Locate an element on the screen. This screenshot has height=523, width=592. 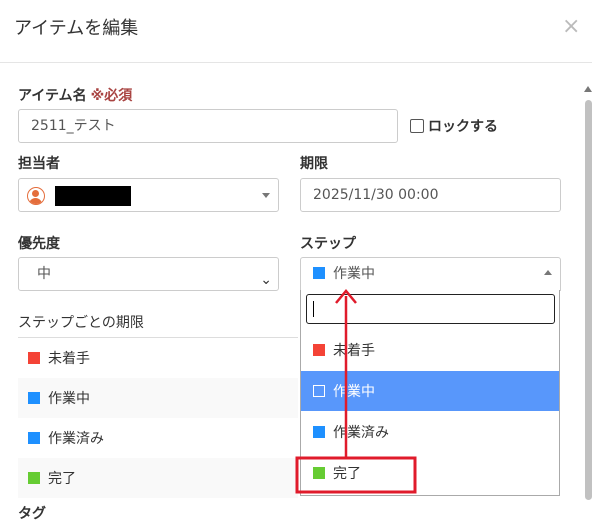
scrollbar-thumb is located at coordinates (588, 300).